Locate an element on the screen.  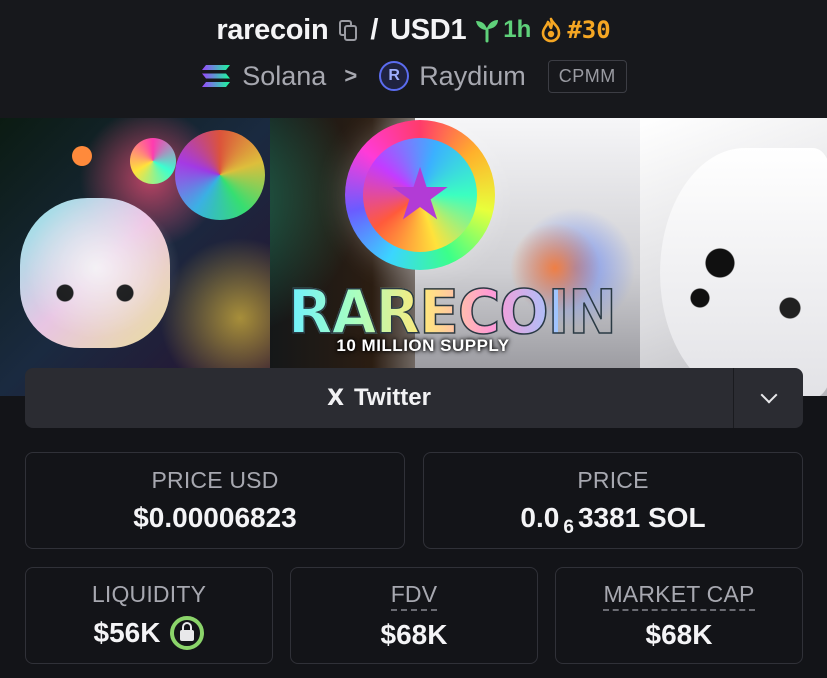
price-native-zero-count: 6 is located at coordinates (568, 527).